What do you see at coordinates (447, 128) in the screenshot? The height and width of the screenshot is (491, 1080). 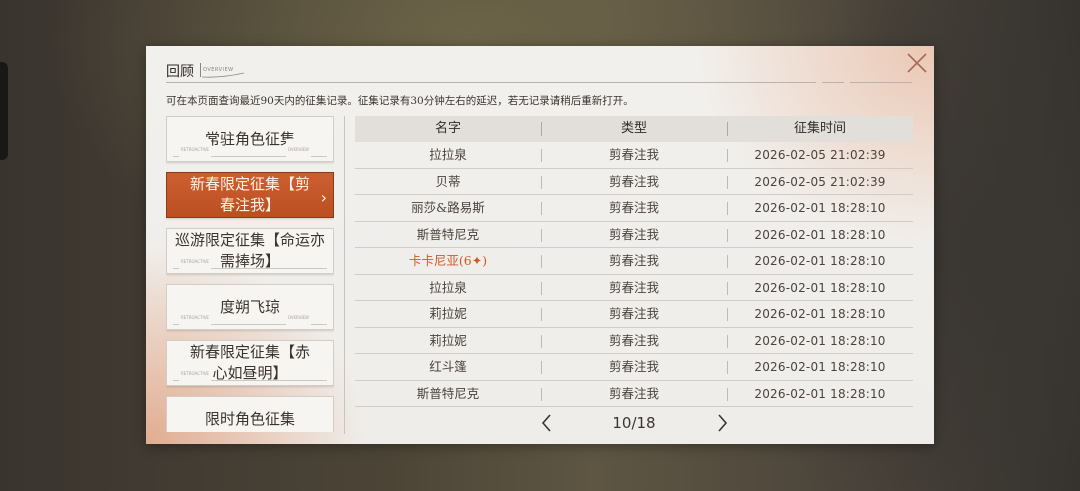 I see `column-header-name: 名字` at bounding box center [447, 128].